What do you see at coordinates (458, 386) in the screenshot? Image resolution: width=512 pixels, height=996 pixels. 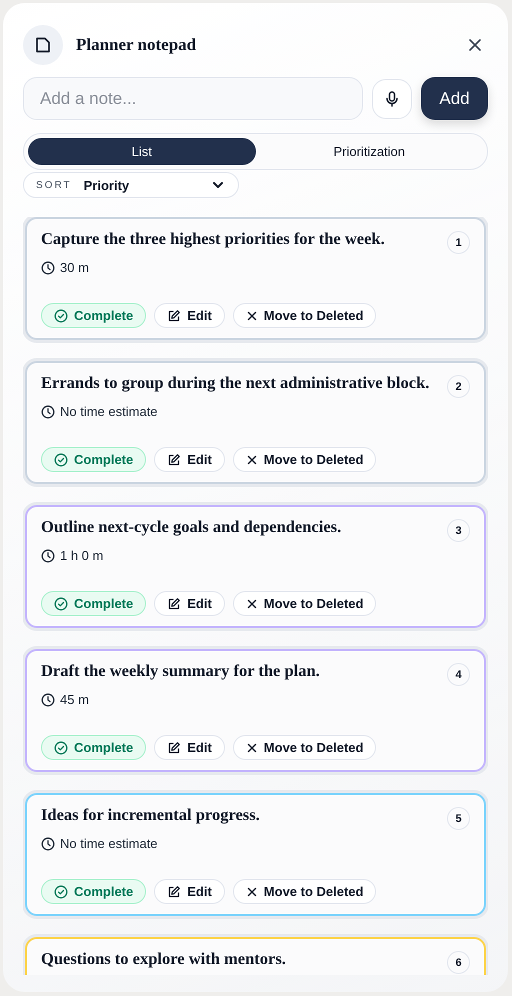 I see `rank-badge: 2` at bounding box center [458, 386].